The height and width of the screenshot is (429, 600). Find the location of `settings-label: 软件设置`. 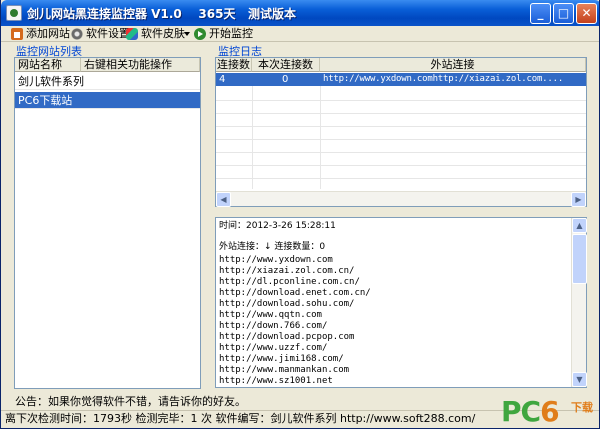

settings-label: 软件设置 is located at coordinates (108, 33).